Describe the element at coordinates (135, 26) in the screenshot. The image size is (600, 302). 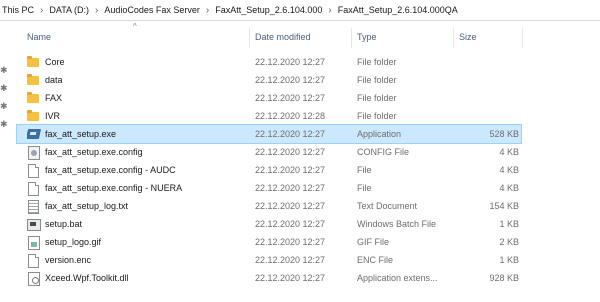
I see `sort-ascending-icon: ^` at that location.